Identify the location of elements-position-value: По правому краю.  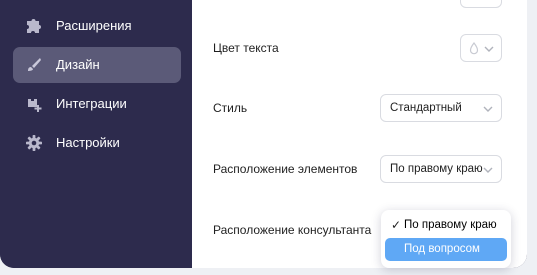
(436, 169).